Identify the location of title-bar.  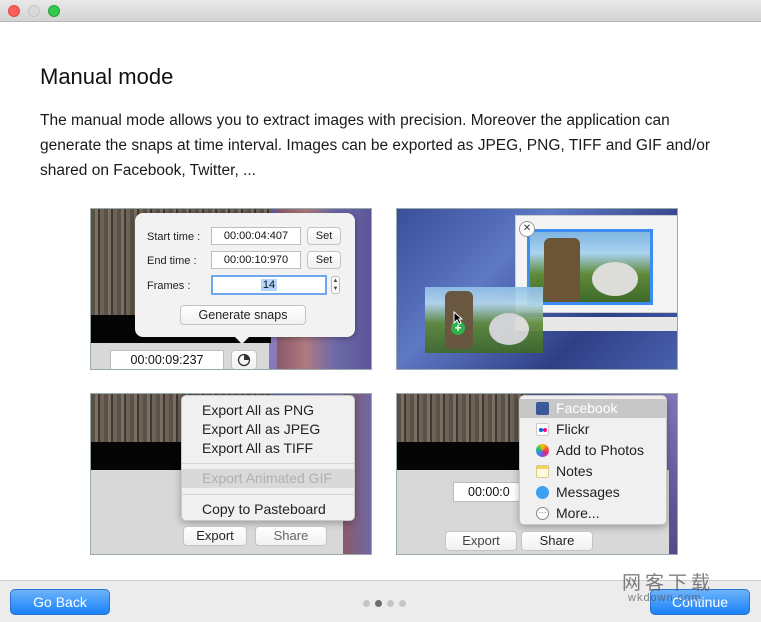
(380, 11).